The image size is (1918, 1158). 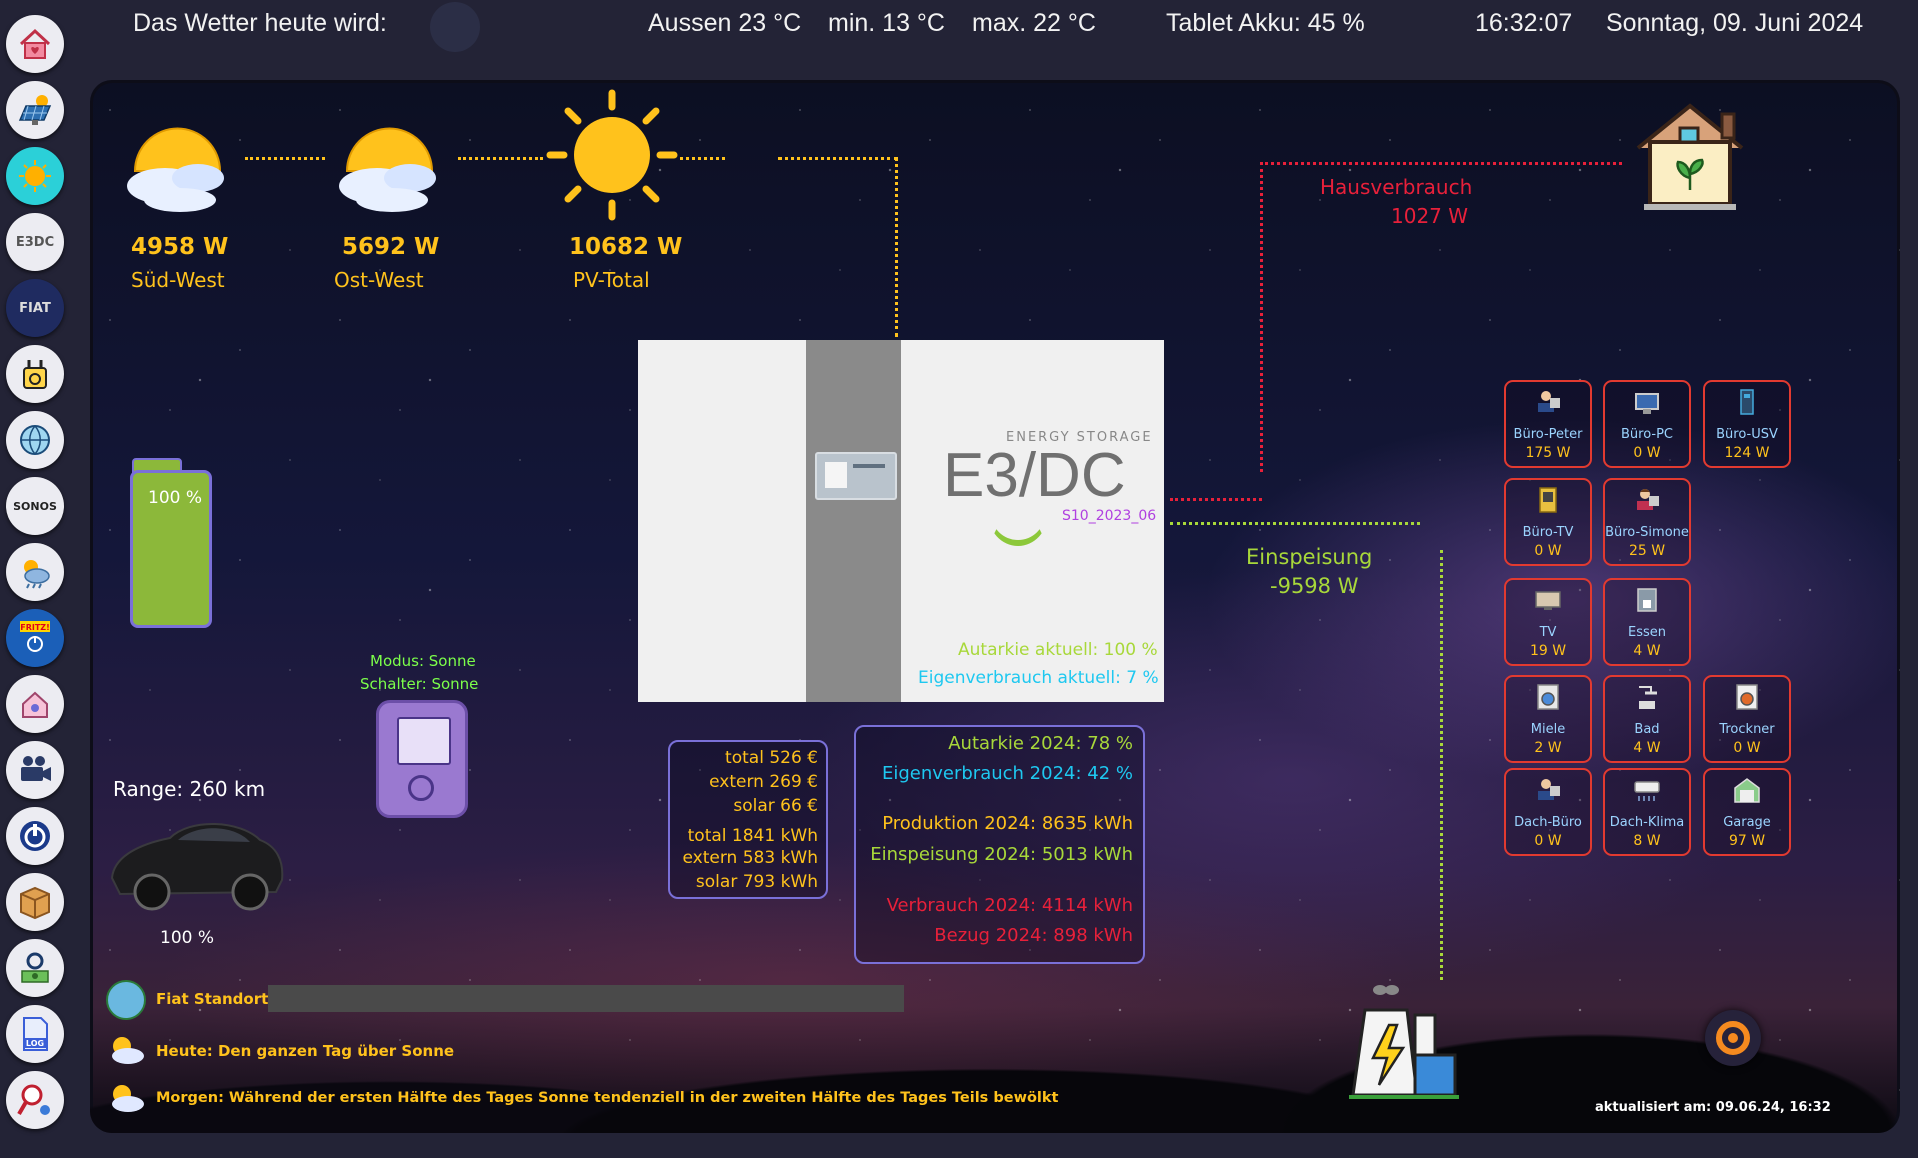 I want to click on wallbox-display, so click(x=424, y=741).